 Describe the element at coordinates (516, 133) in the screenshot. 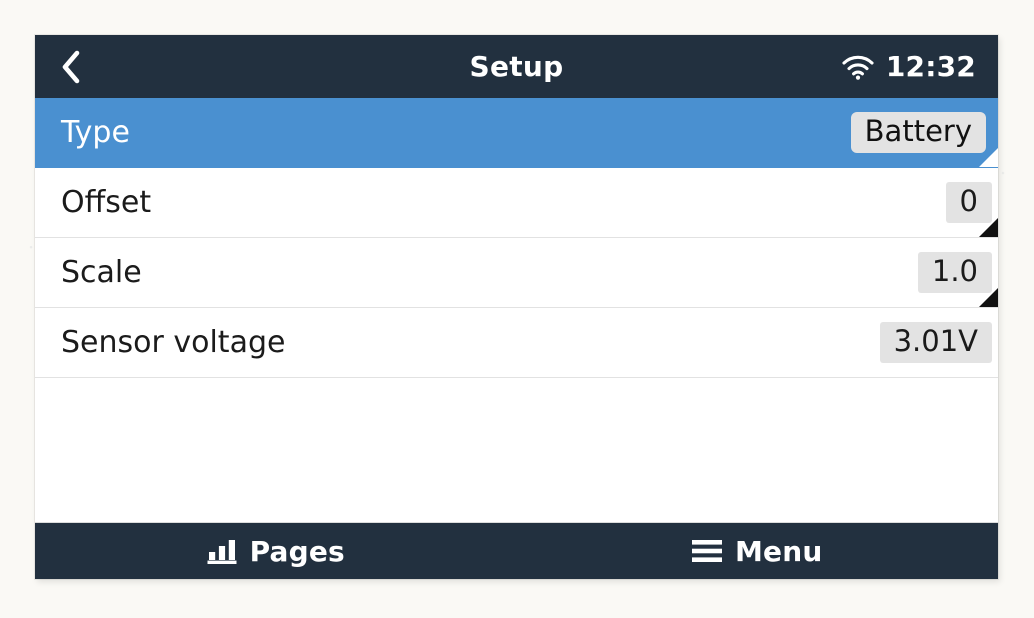

I see `list-item-type: Type Battery` at that location.